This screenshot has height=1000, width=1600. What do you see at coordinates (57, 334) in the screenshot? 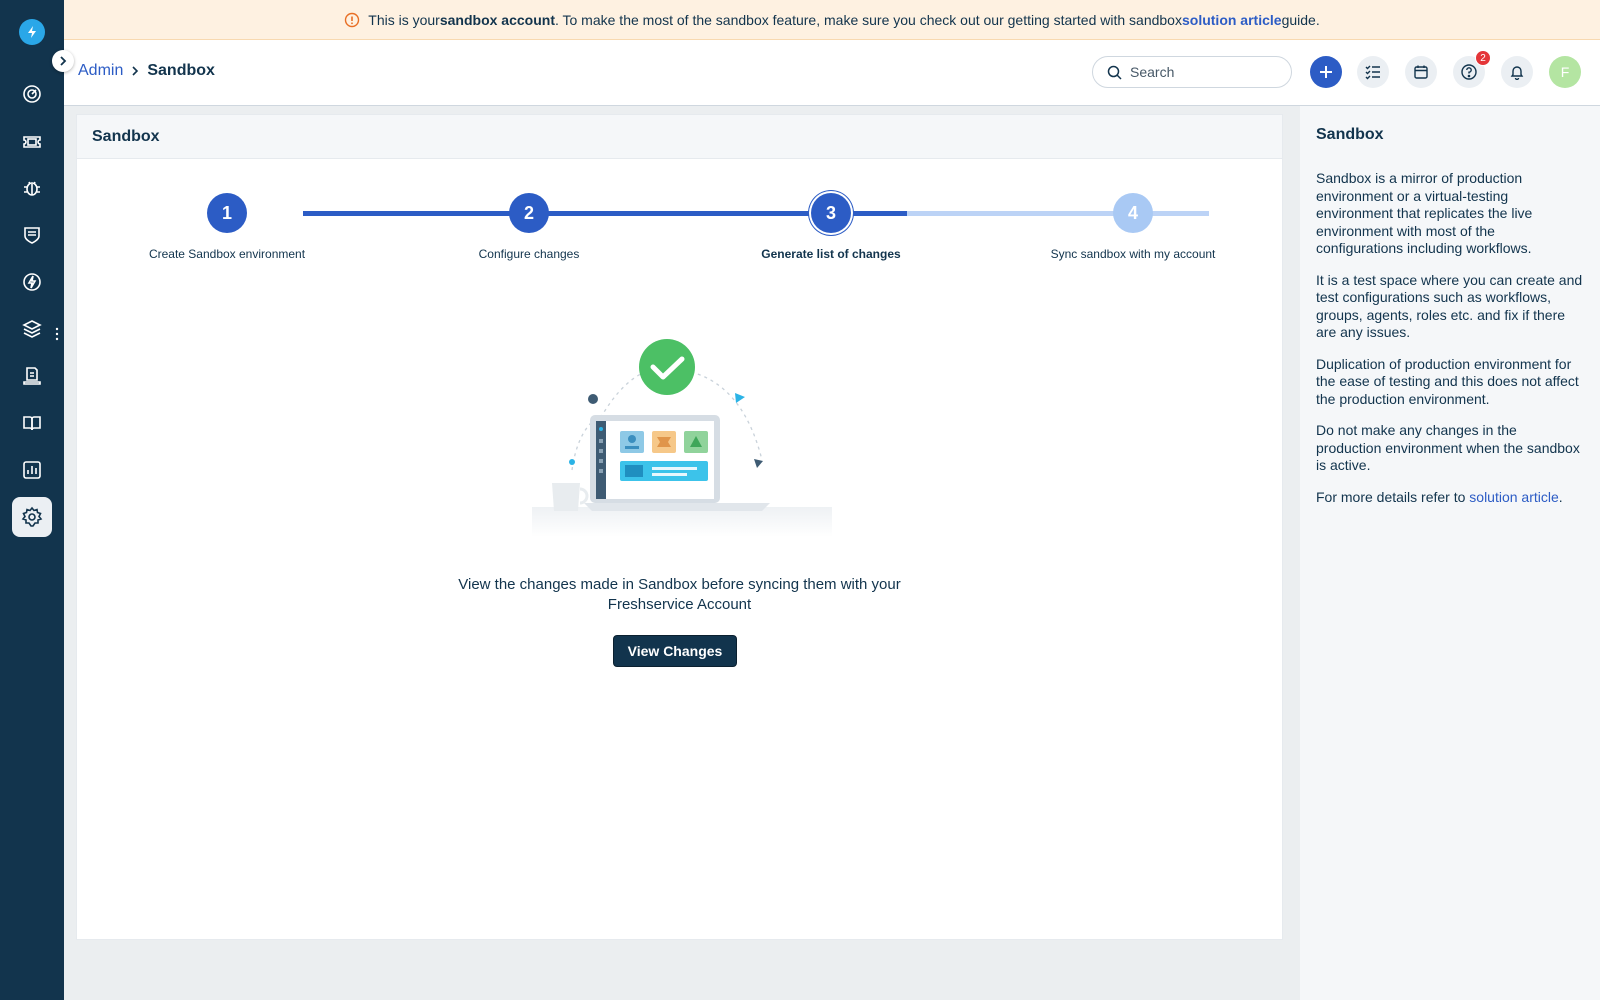
I see `more-dots-icon` at bounding box center [57, 334].